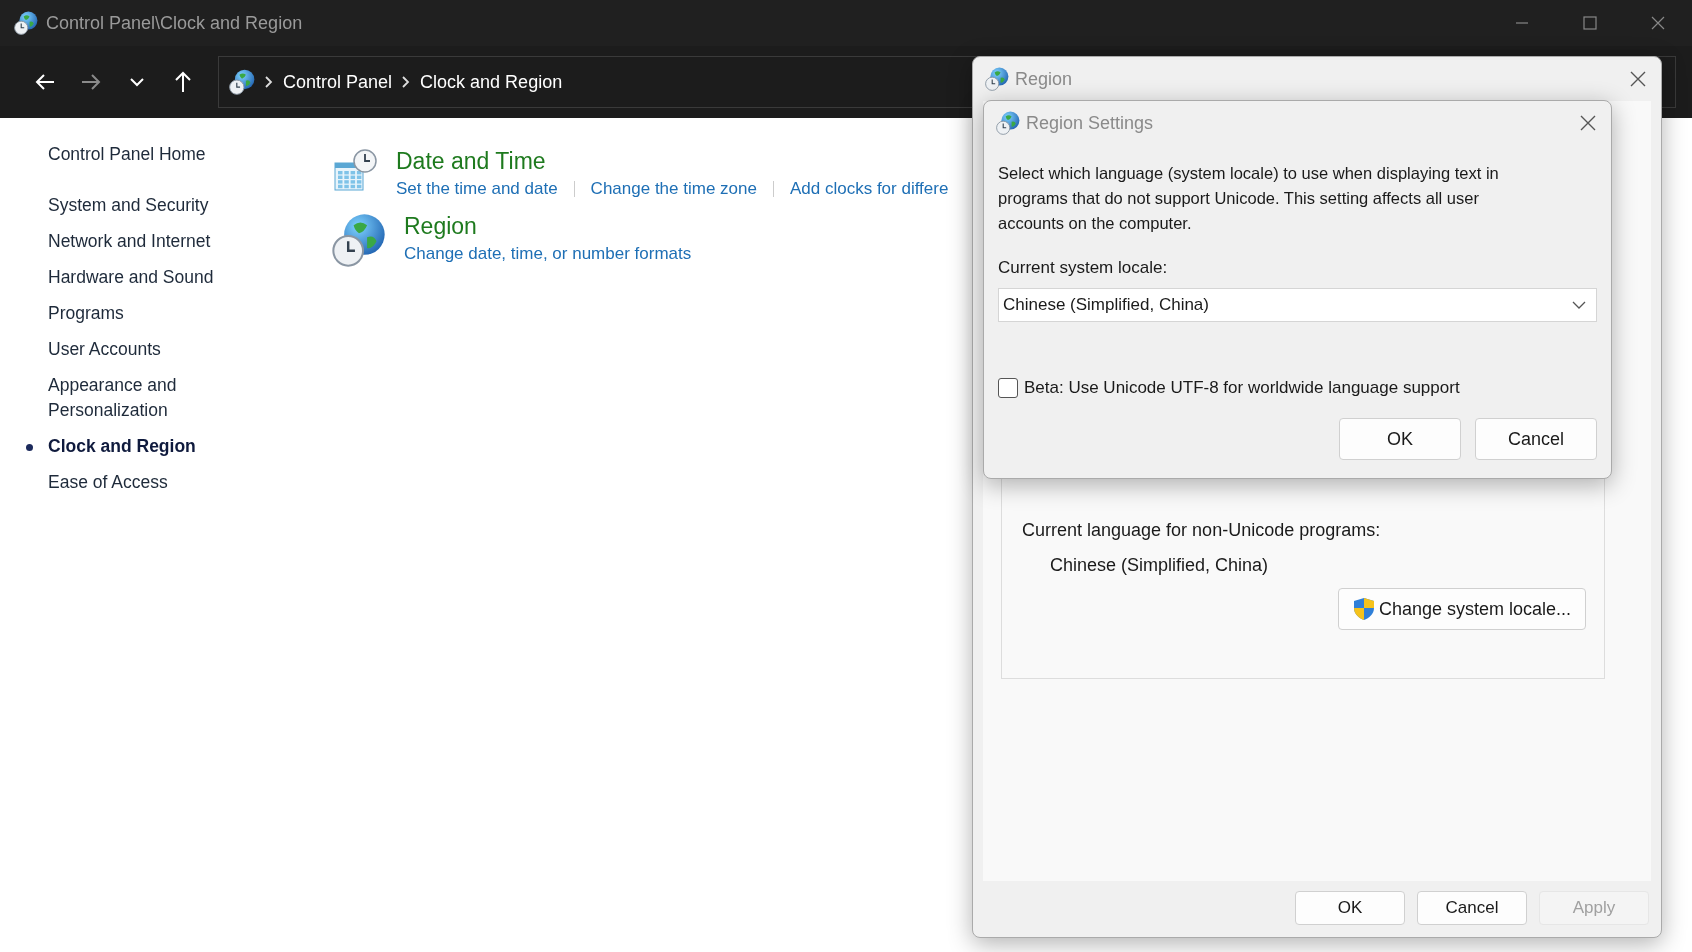 The width and height of the screenshot is (1692, 952). What do you see at coordinates (548, 254) in the screenshot?
I see `task-link: Change date, time, or number formats` at bounding box center [548, 254].